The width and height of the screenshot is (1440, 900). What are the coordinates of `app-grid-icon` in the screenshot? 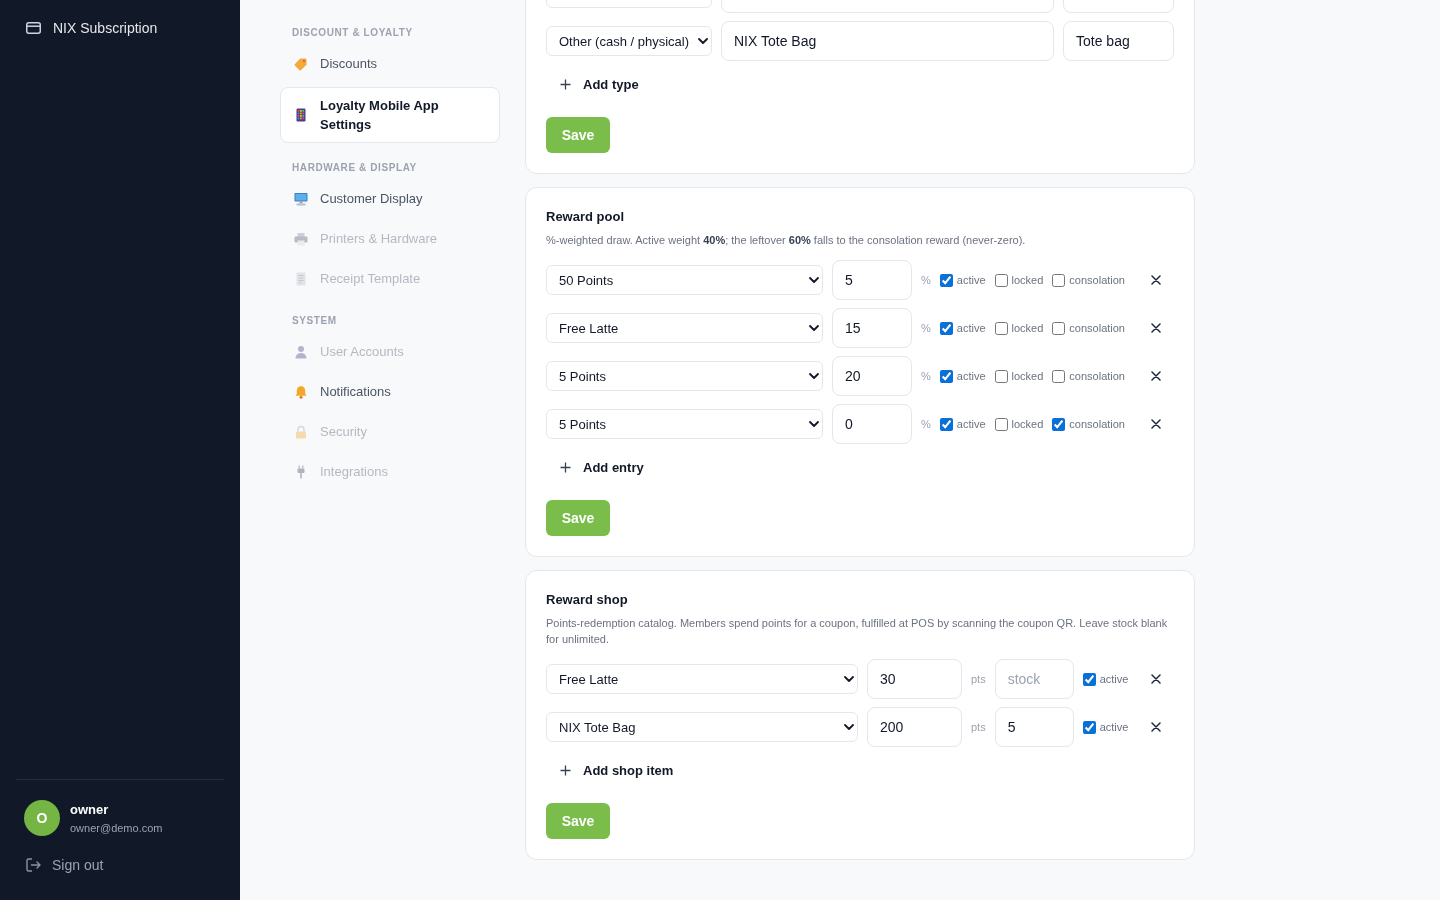 It's located at (301, 115).